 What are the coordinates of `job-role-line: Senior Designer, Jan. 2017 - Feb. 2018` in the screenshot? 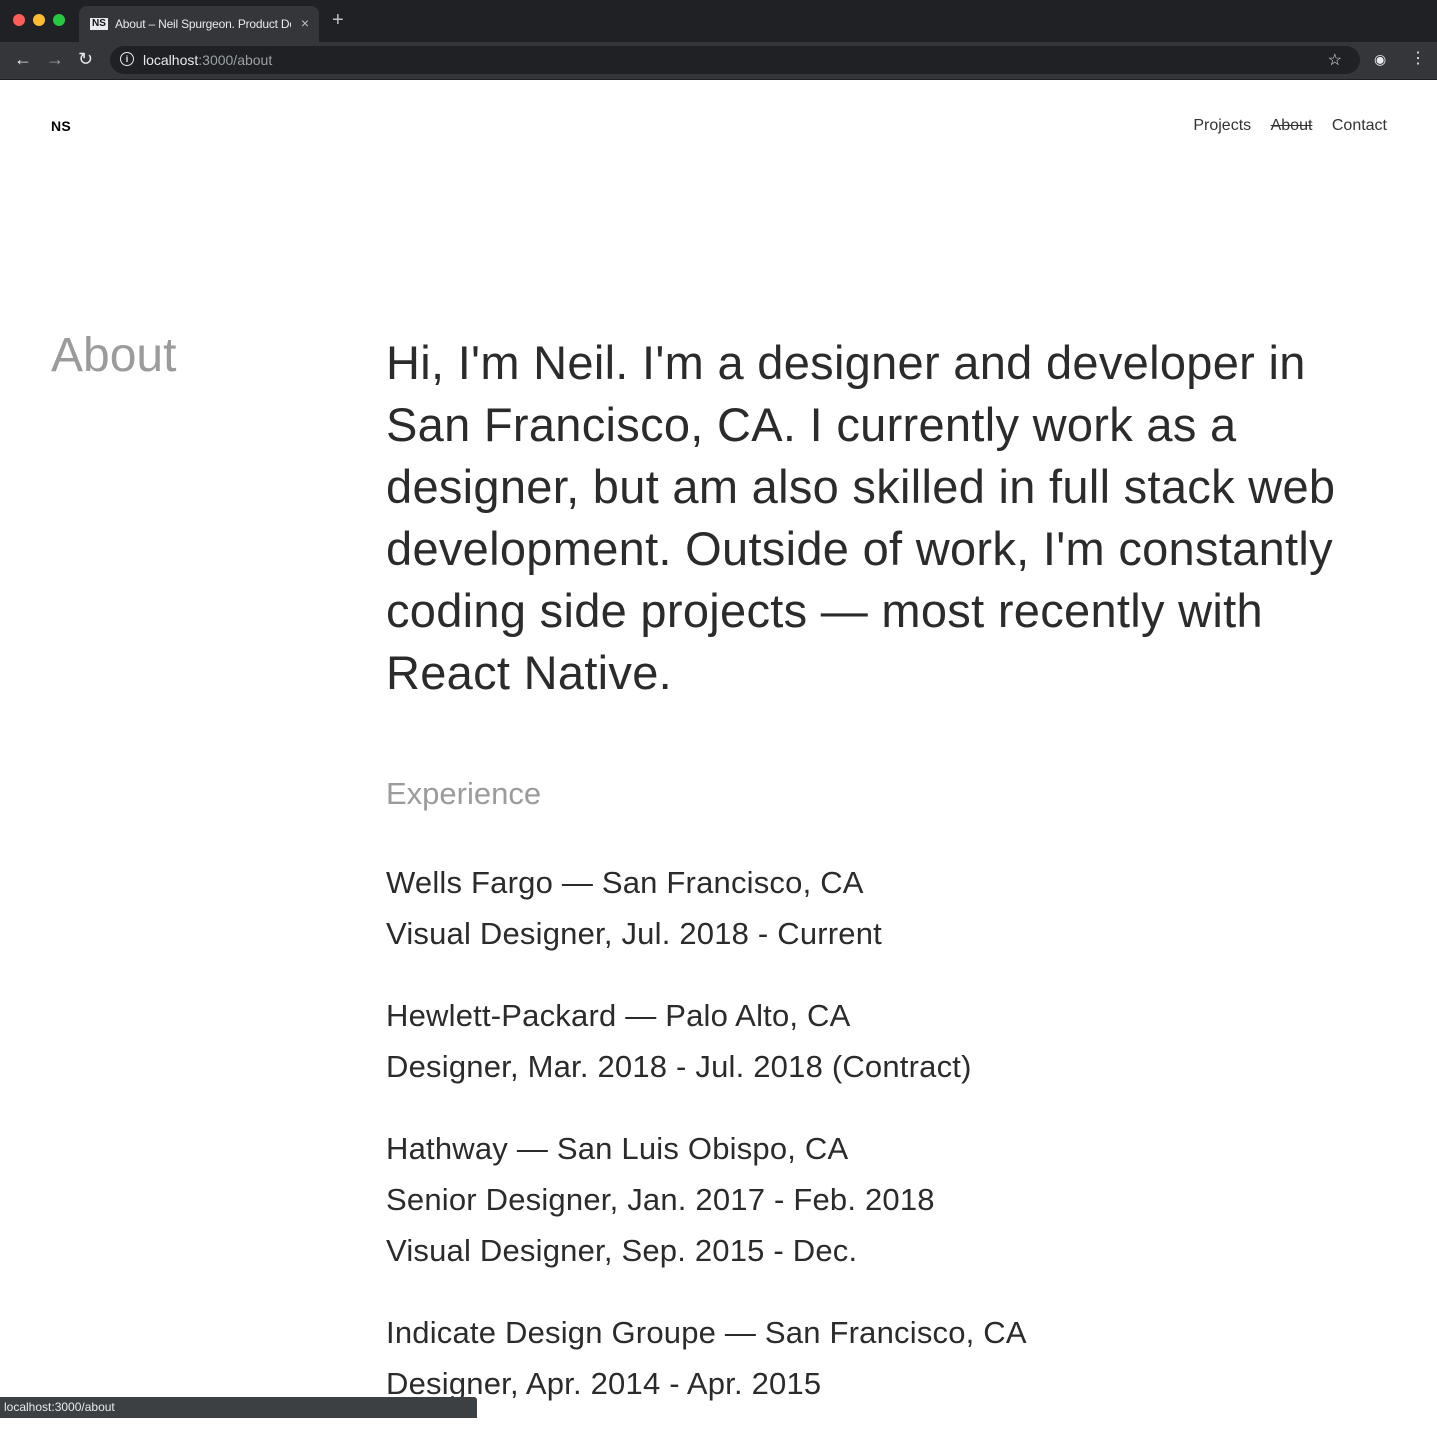 It's located at (660, 1199).